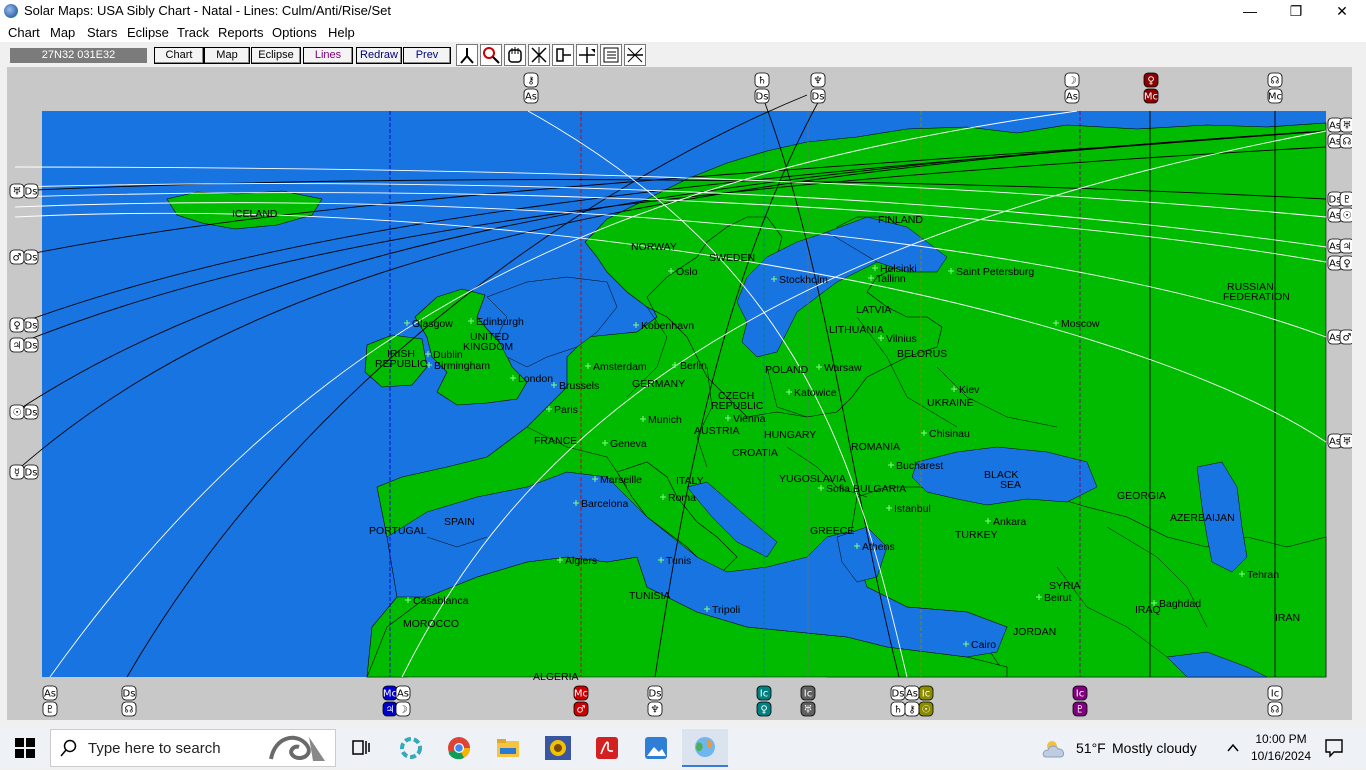 Image resolution: width=1366 pixels, height=770 pixels. What do you see at coordinates (17, 345) in the screenshot?
I see `left-marker-planet: ♃` at bounding box center [17, 345].